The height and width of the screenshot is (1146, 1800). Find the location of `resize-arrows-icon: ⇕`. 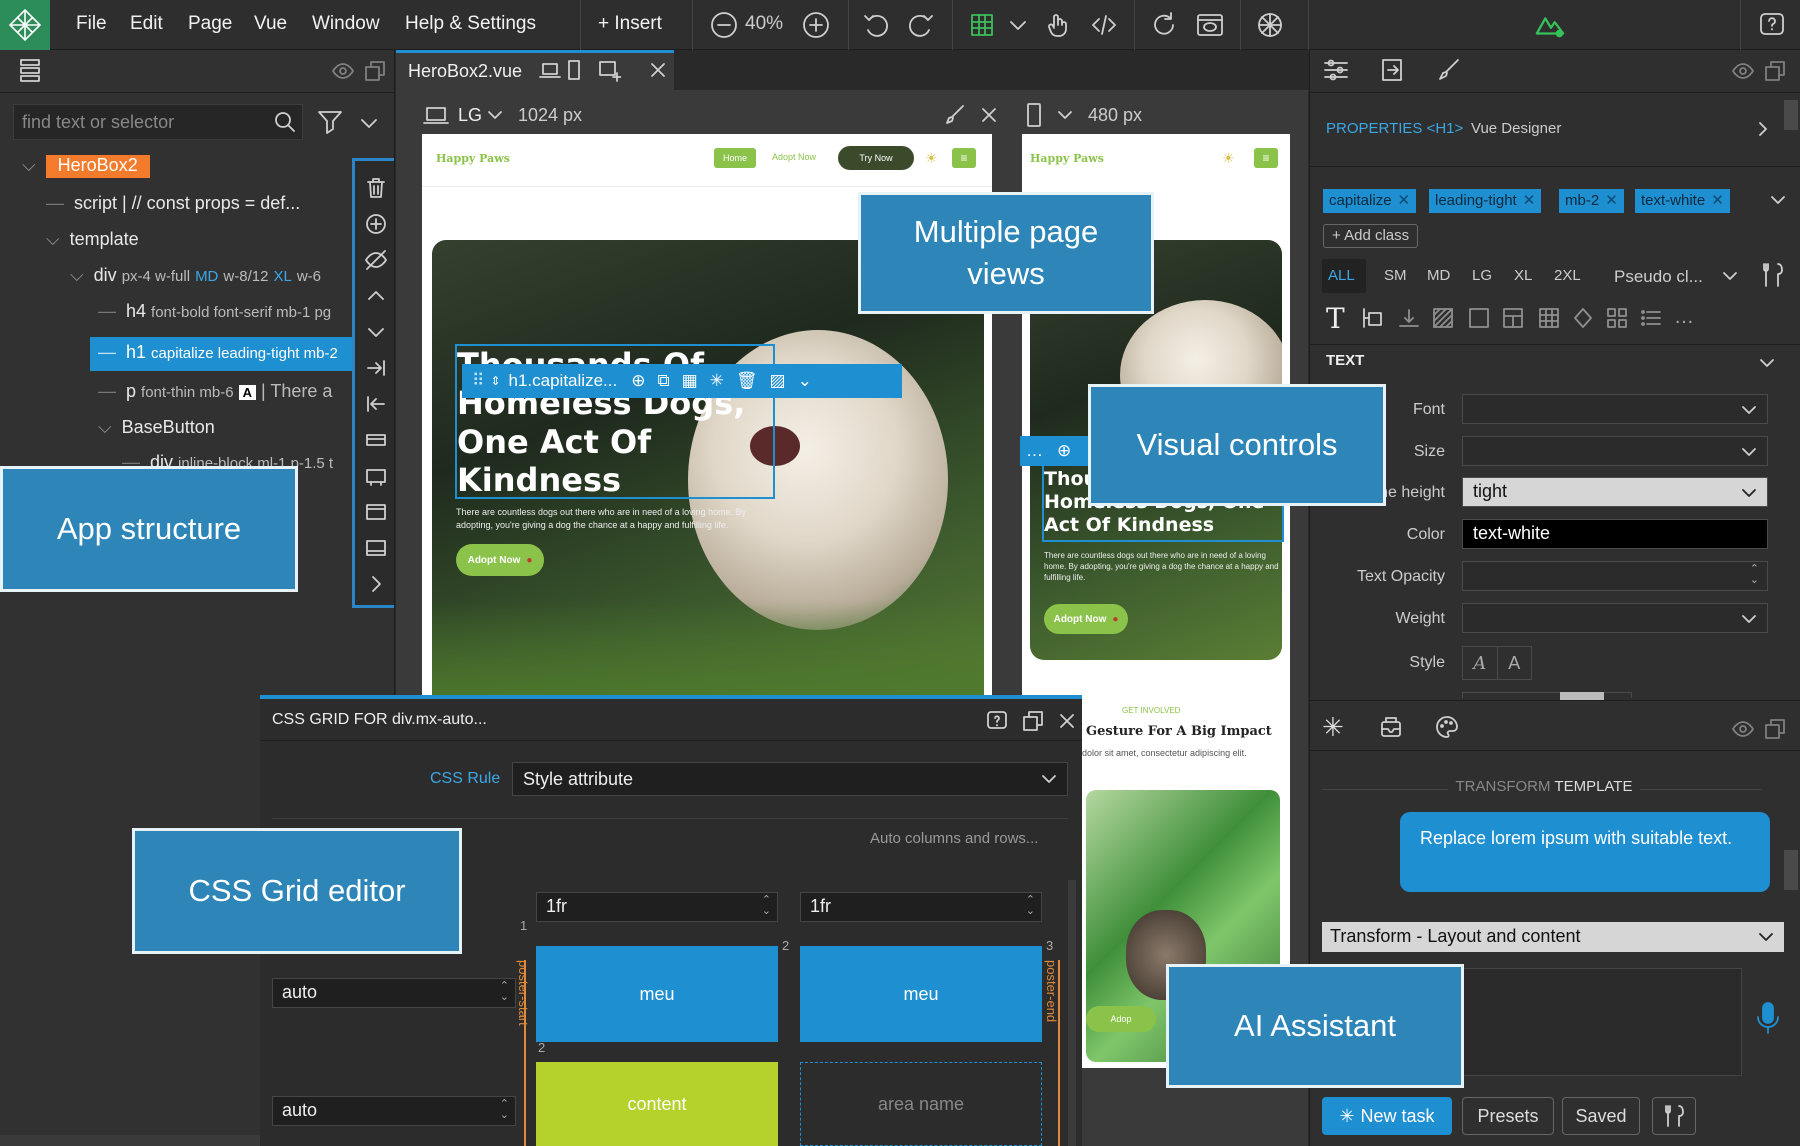

resize-arrows-icon: ⇕ is located at coordinates (495, 381).